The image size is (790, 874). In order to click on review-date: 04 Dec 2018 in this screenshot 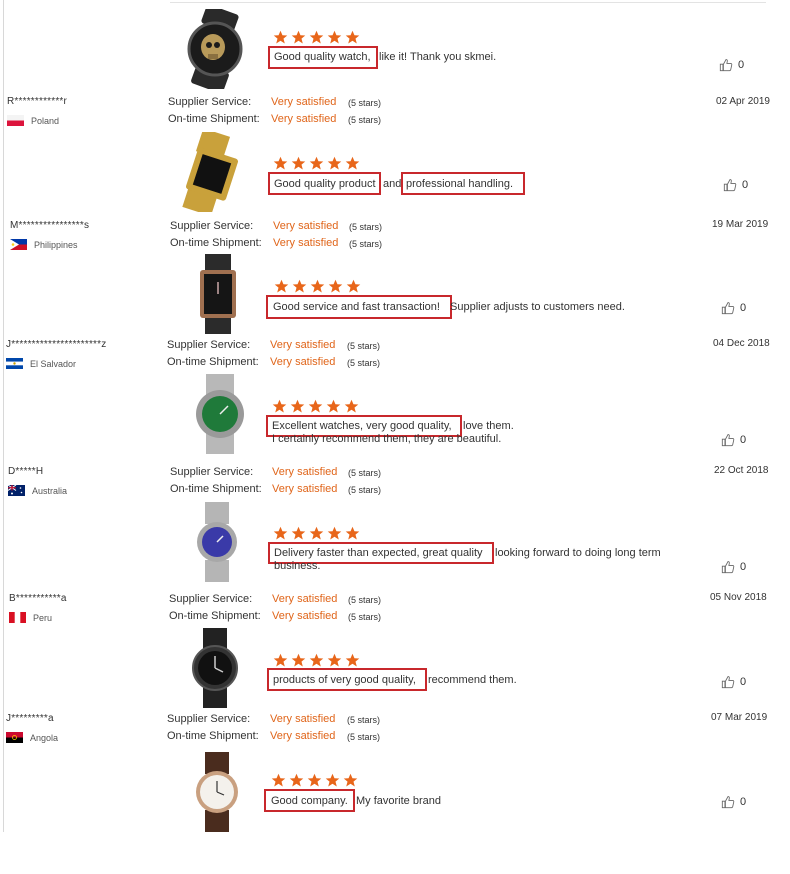, I will do `click(741, 343)`.